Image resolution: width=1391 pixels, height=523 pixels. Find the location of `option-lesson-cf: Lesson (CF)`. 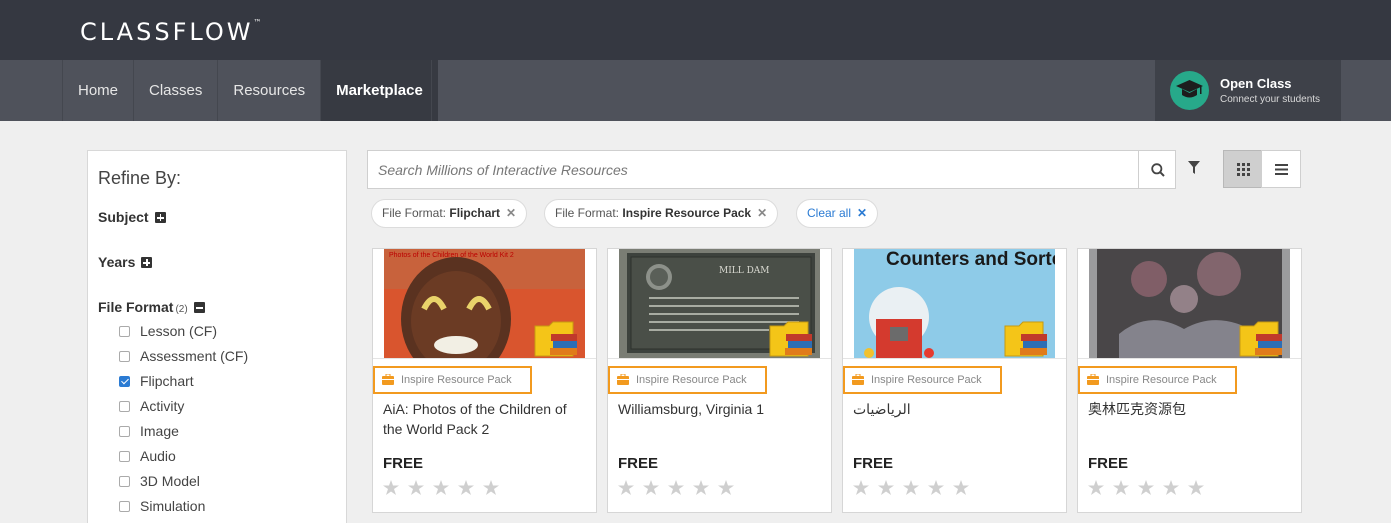

option-lesson-cf: Lesson (CF) is located at coordinates (168, 331).